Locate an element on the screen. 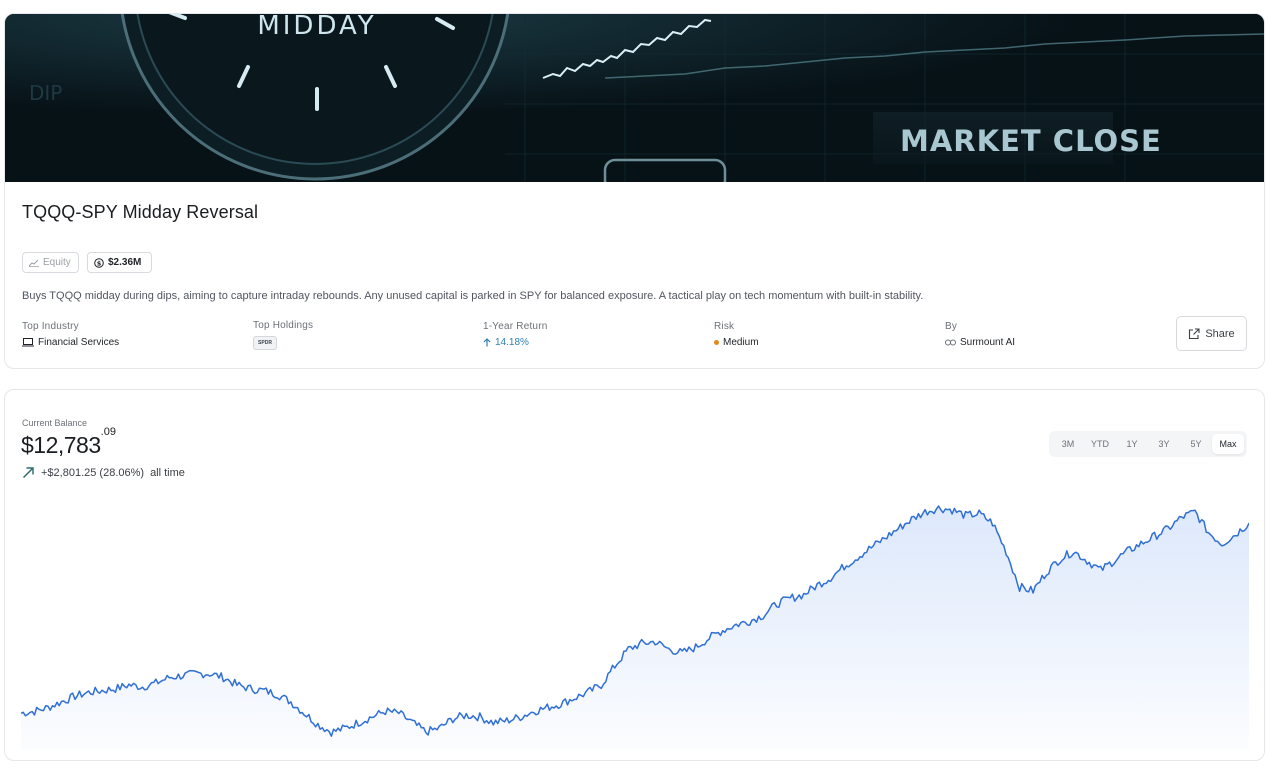 Image resolution: width=1269 pixels, height=777 pixels. svg-text: MIDDAY is located at coordinates (316, 27).